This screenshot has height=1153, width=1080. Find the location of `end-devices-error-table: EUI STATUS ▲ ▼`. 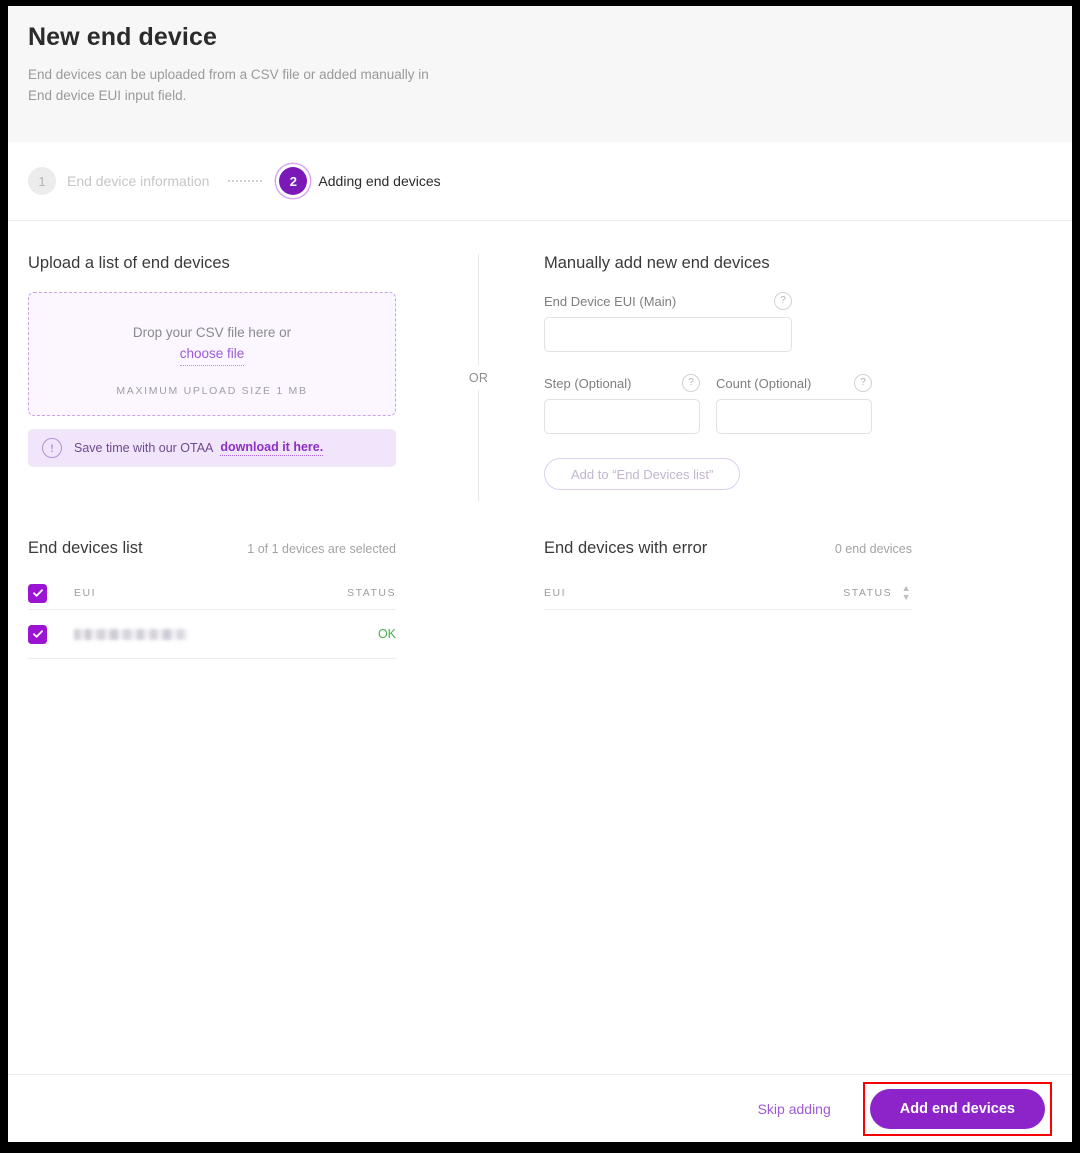

end-devices-error-table: EUI STATUS ▲ ▼ is located at coordinates (728, 593).